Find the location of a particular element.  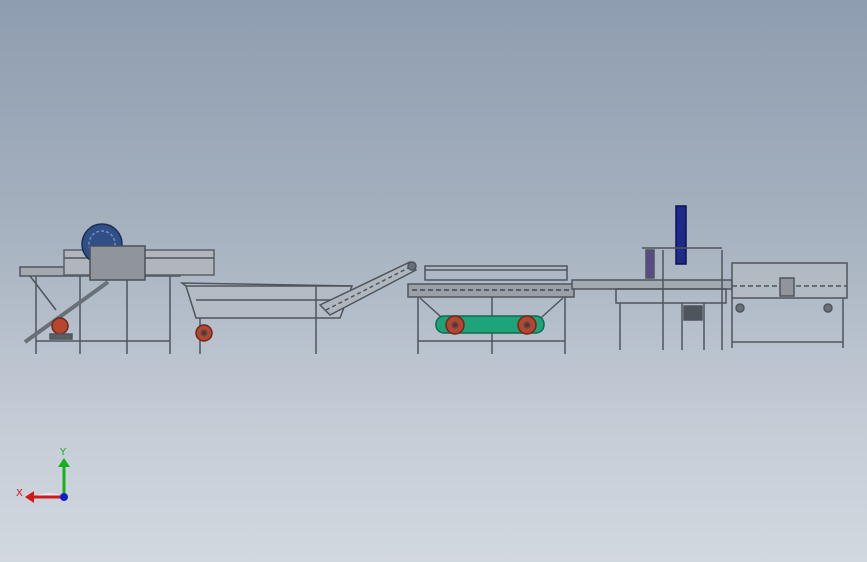

bubble-washer-machine is located at coordinates (491, 309).